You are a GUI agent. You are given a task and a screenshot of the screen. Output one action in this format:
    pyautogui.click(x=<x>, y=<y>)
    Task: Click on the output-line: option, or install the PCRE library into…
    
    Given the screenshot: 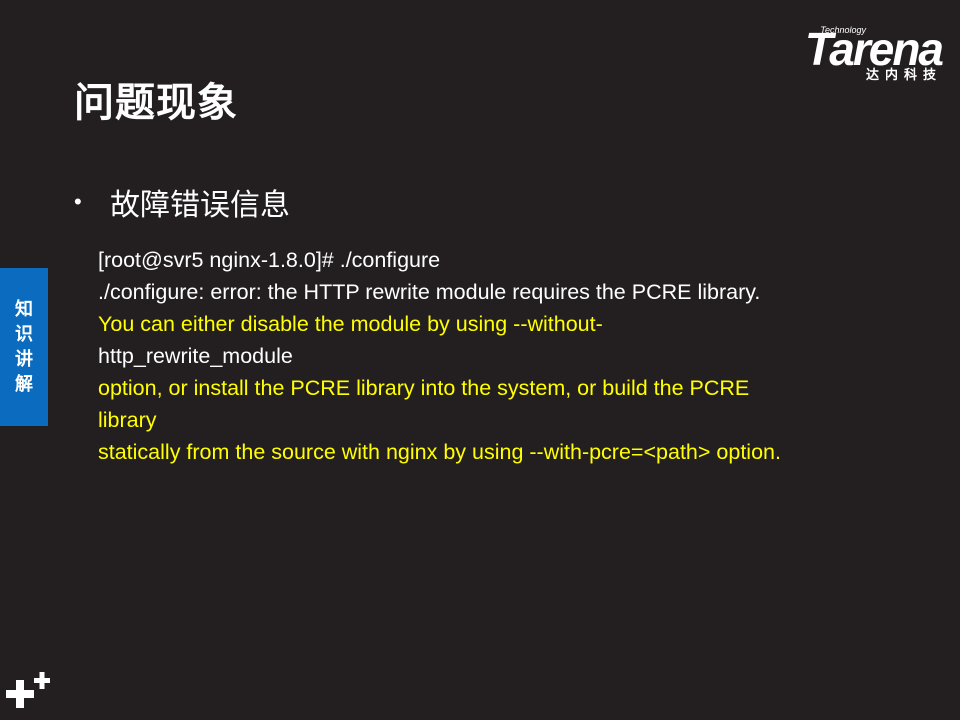 What is the action you would take?
    pyautogui.click(x=424, y=388)
    